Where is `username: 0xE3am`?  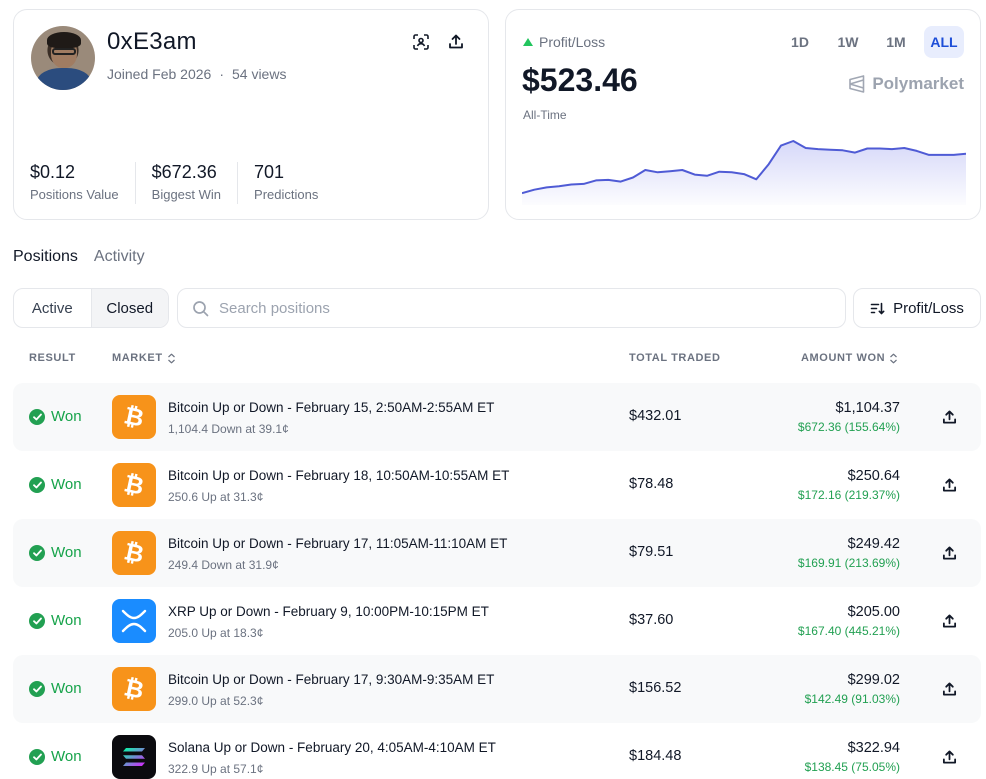 username: 0xE3am is located at coordinates (152, 41).